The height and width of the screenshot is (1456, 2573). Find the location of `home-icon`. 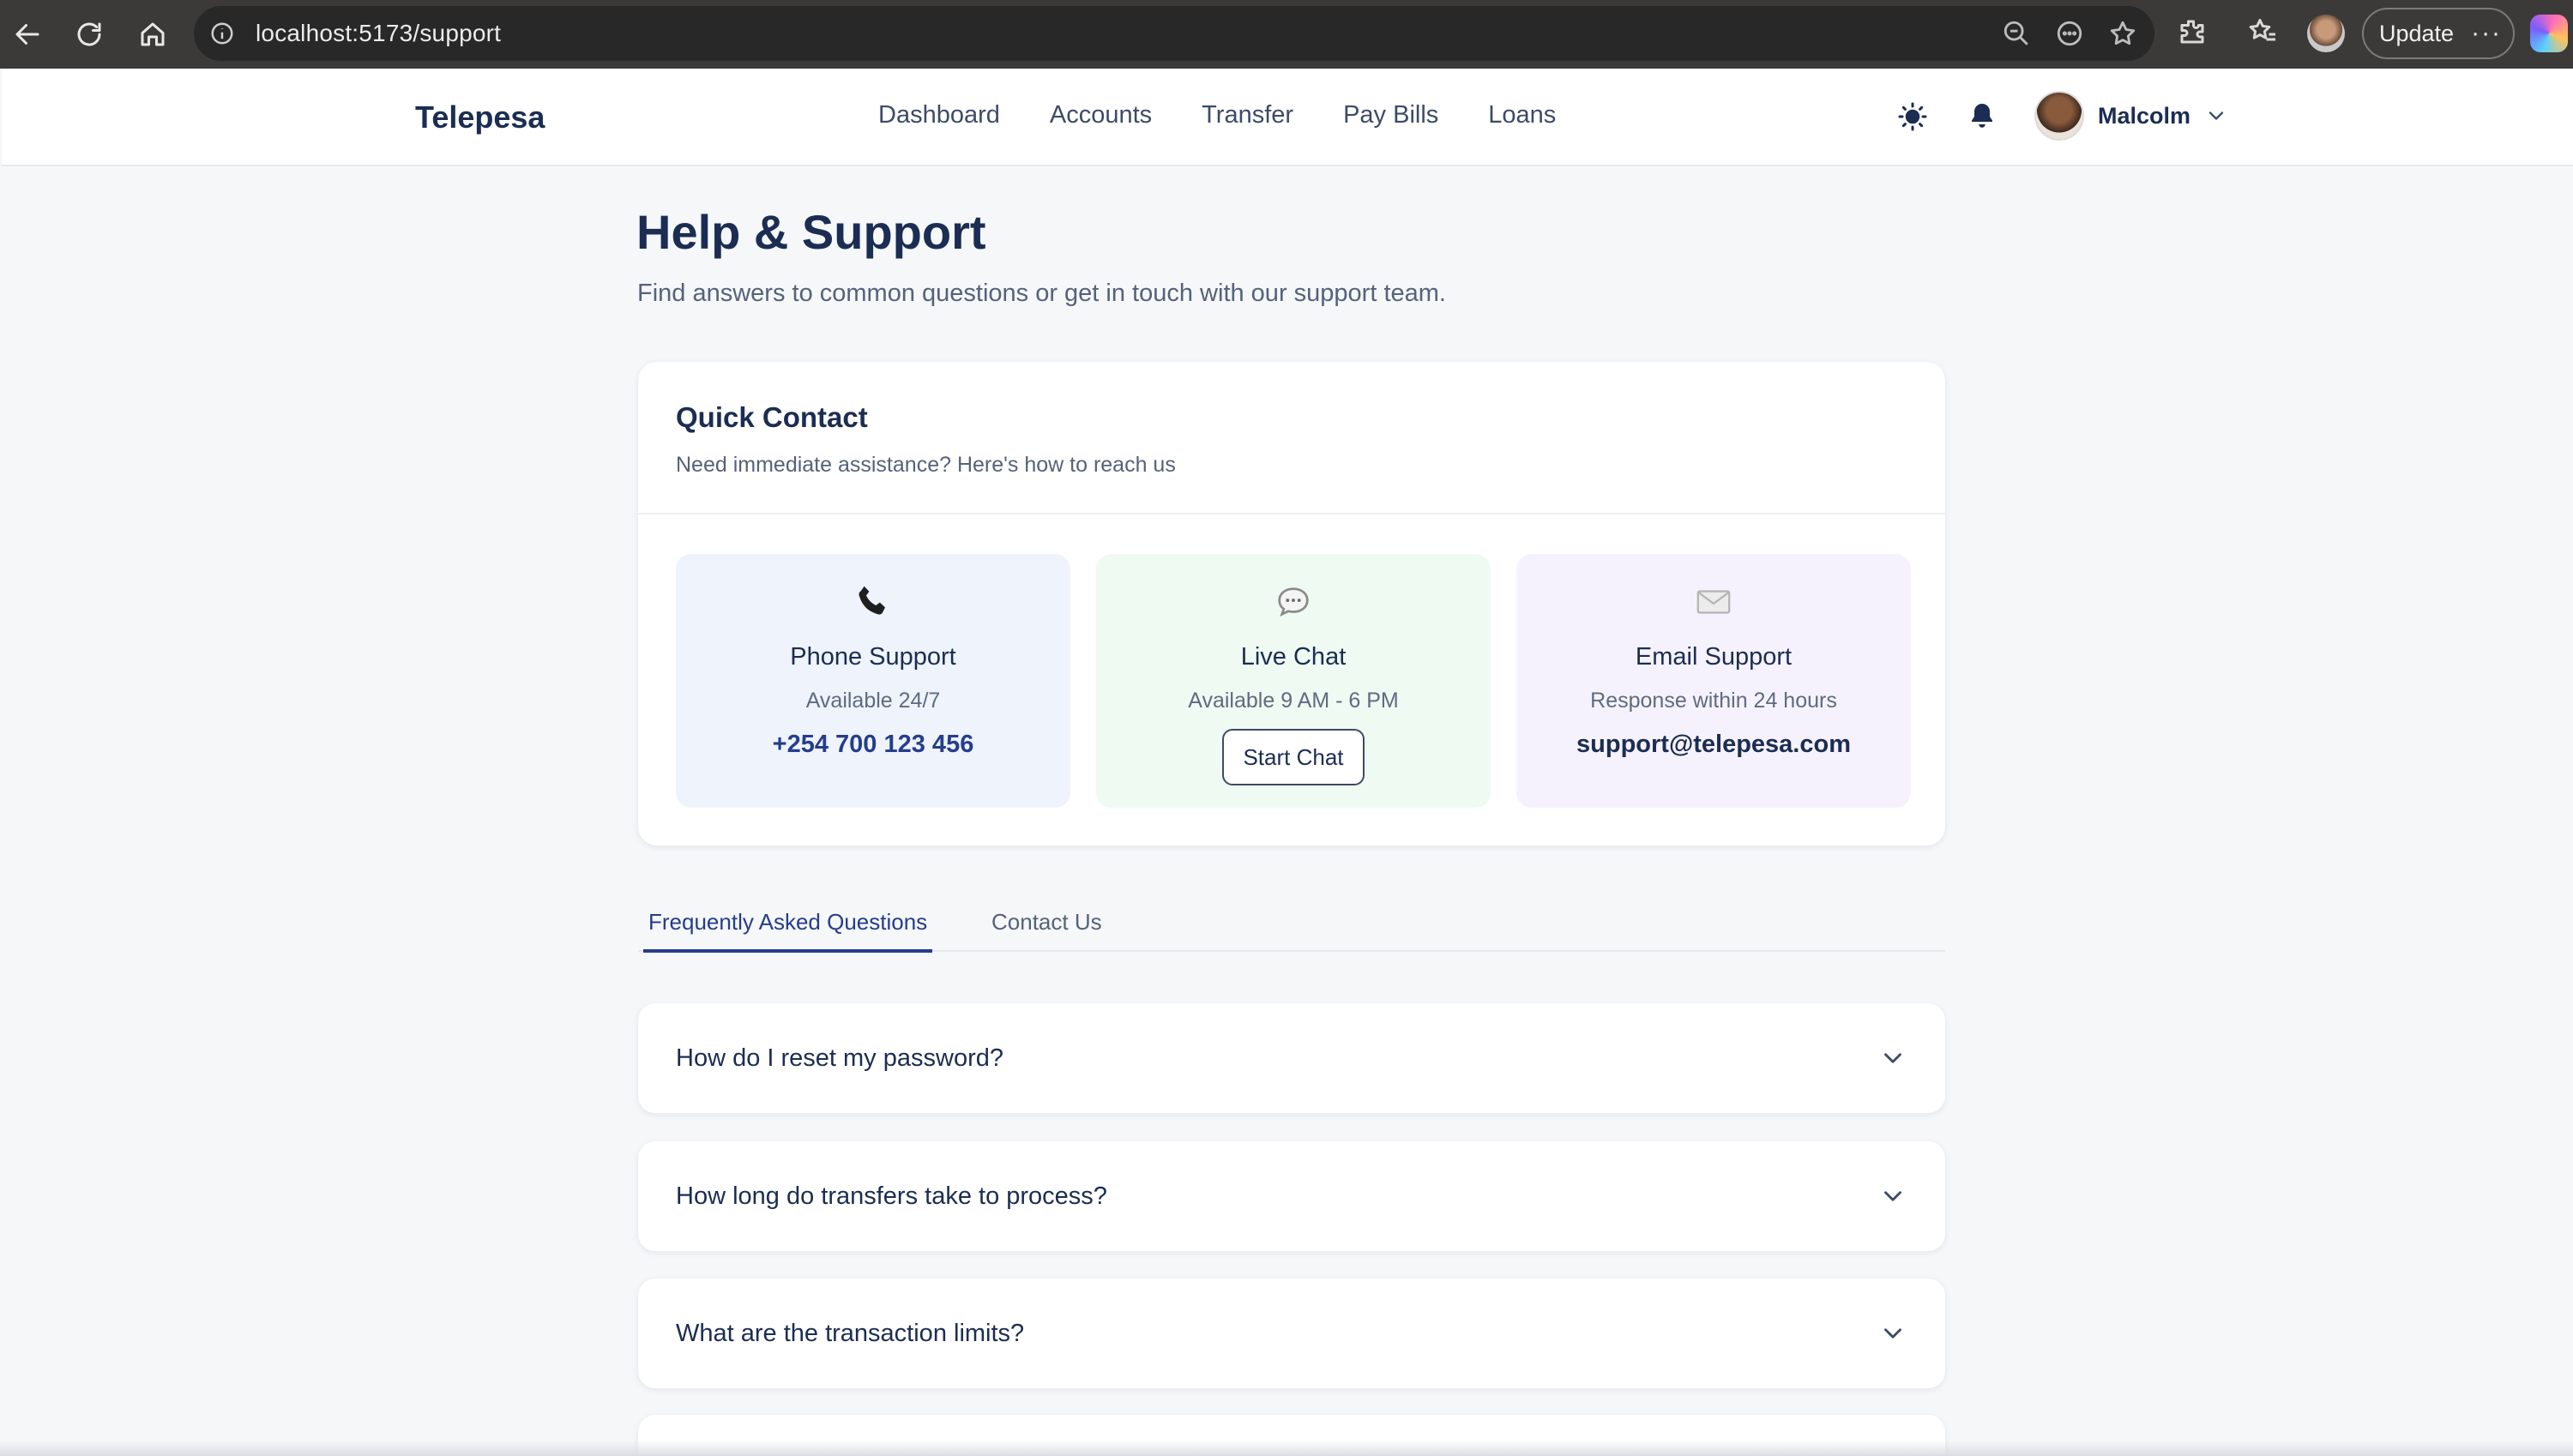

home-icon is located at coordinates (153, 34).